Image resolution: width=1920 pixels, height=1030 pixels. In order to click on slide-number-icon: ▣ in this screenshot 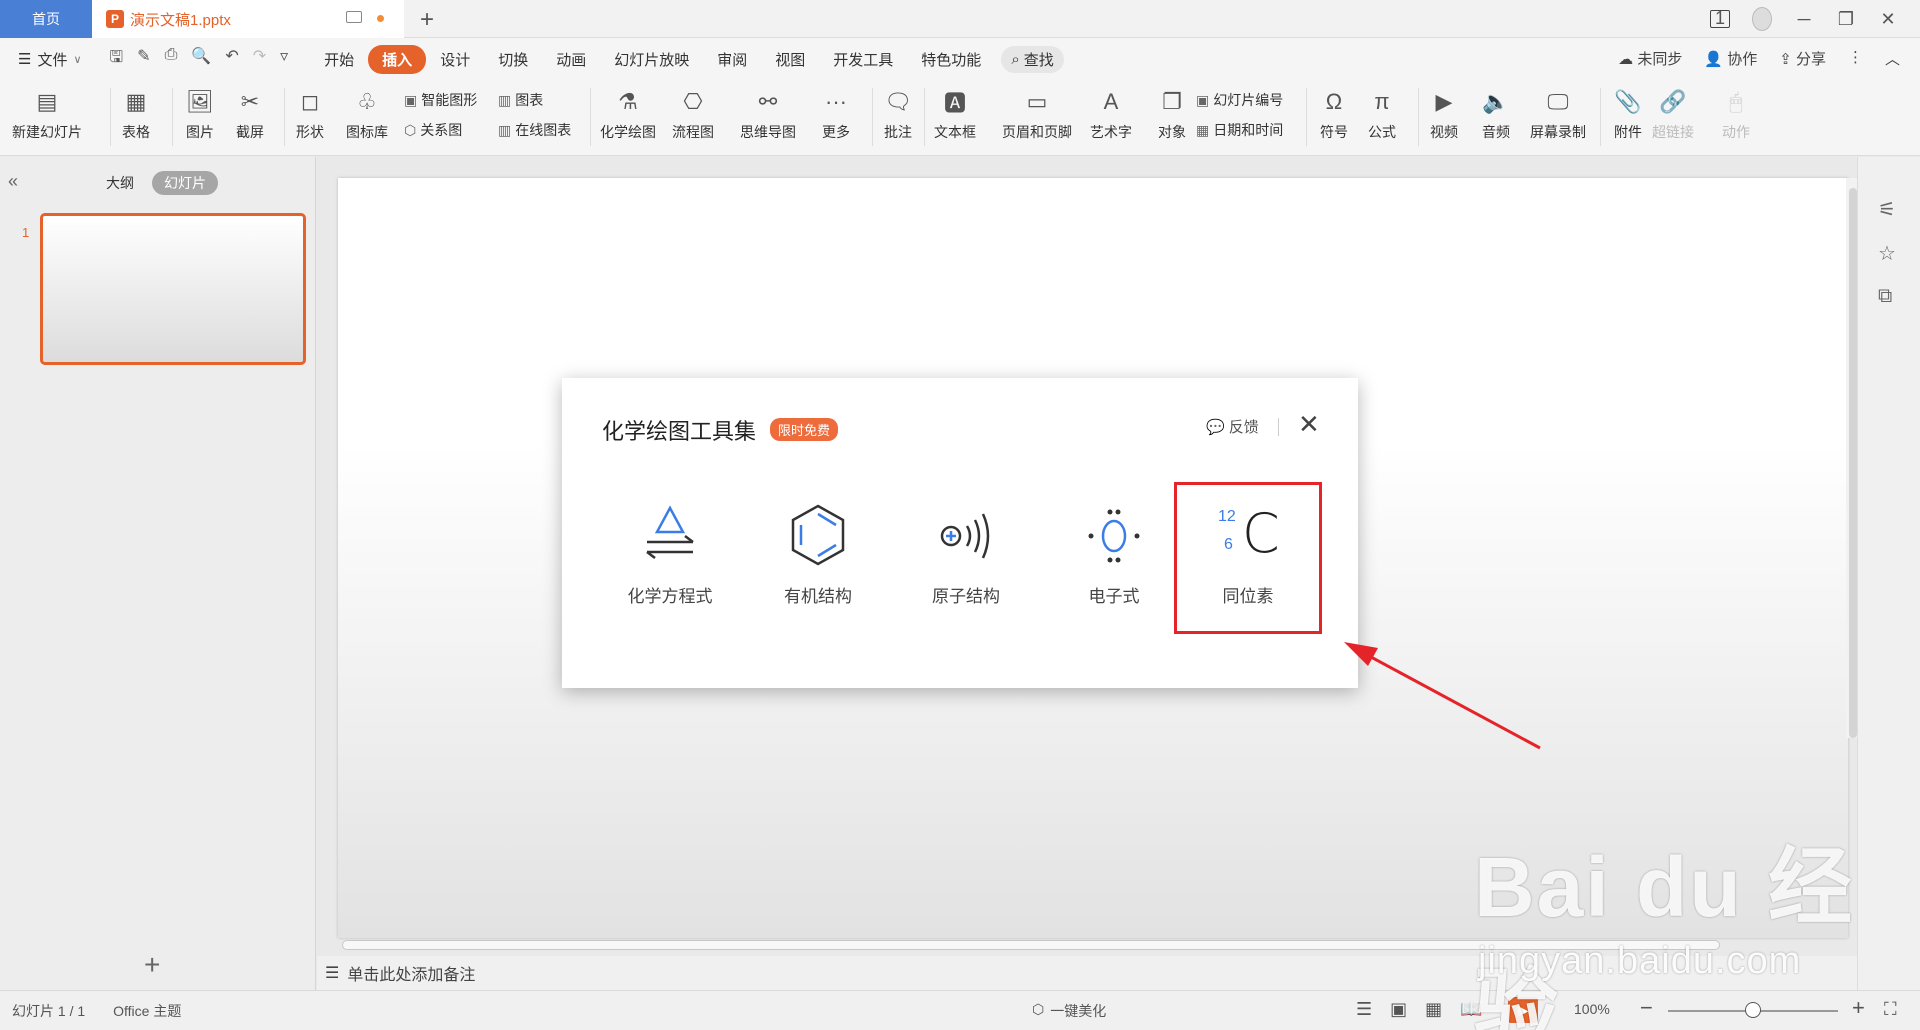, I will do `click(1203, 99)`.